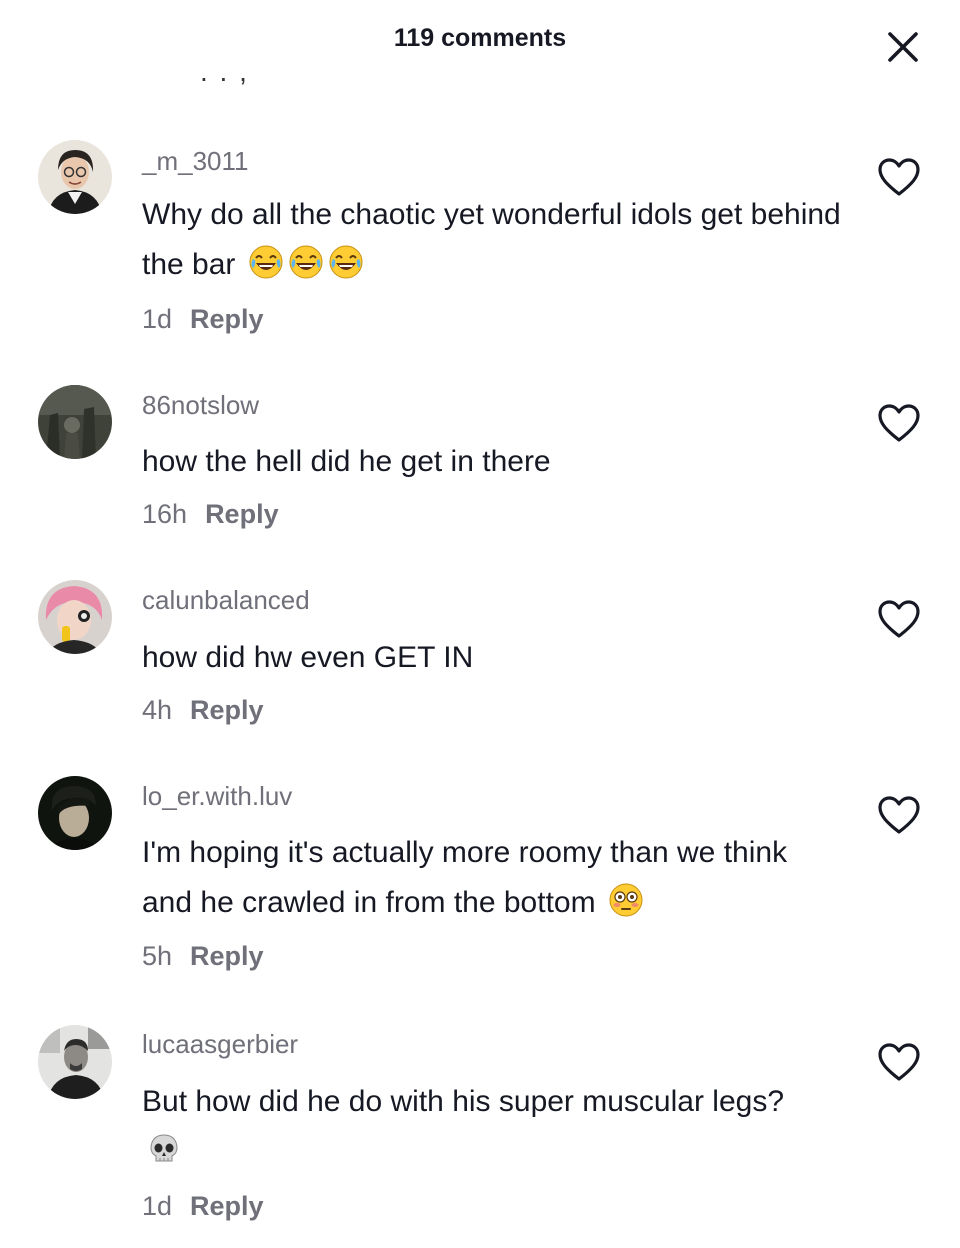  Describe the element at coordinates (195, 161) in the screenshot. I see `comment-username: _m_3011` at that location.